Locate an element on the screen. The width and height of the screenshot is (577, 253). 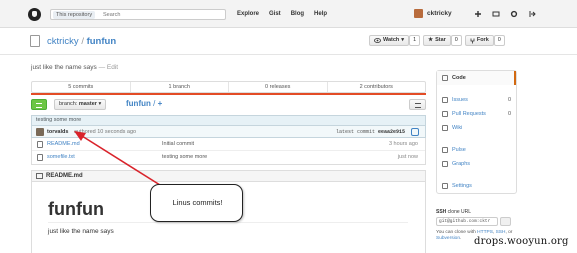
repo-description-text: just like the name says is located at coordinates (64, 67).